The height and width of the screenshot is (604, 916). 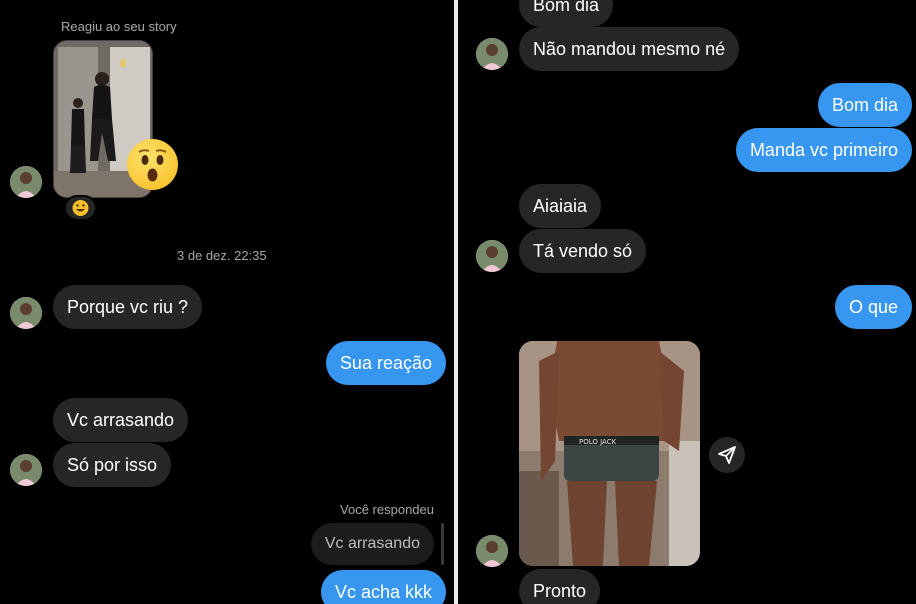 I want to click on message-bubble-outgoing: Sua reação, so click(x=385, y=363).